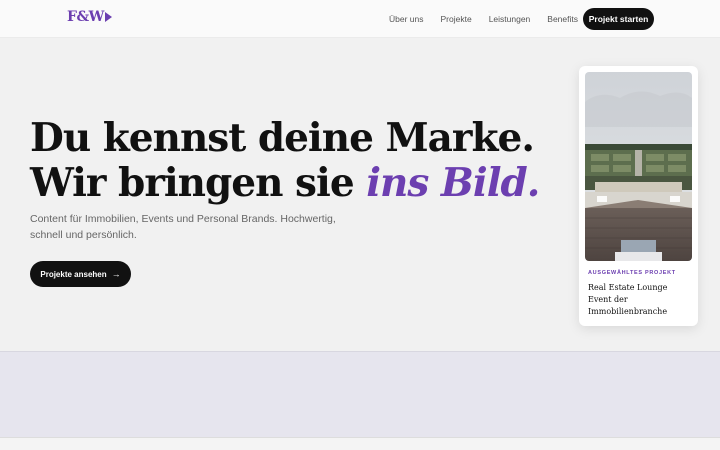 This screenshot has height=450, width=720. I want to click on play-triangle-icon, so click(108, 17).